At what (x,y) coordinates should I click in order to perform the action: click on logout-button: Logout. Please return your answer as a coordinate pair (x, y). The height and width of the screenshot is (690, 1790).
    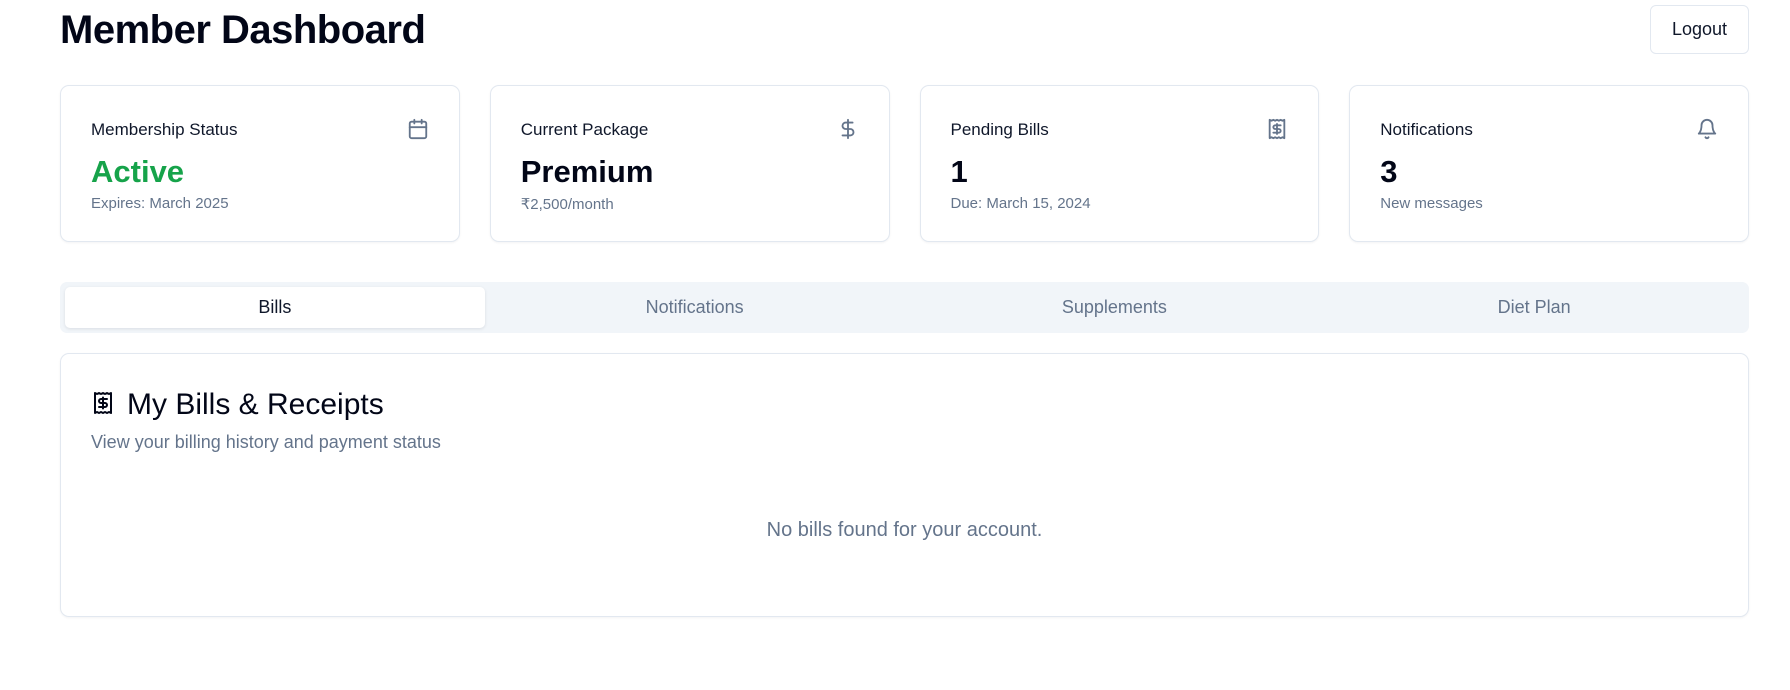
    Looking at the image, I should click on (1699, 29).